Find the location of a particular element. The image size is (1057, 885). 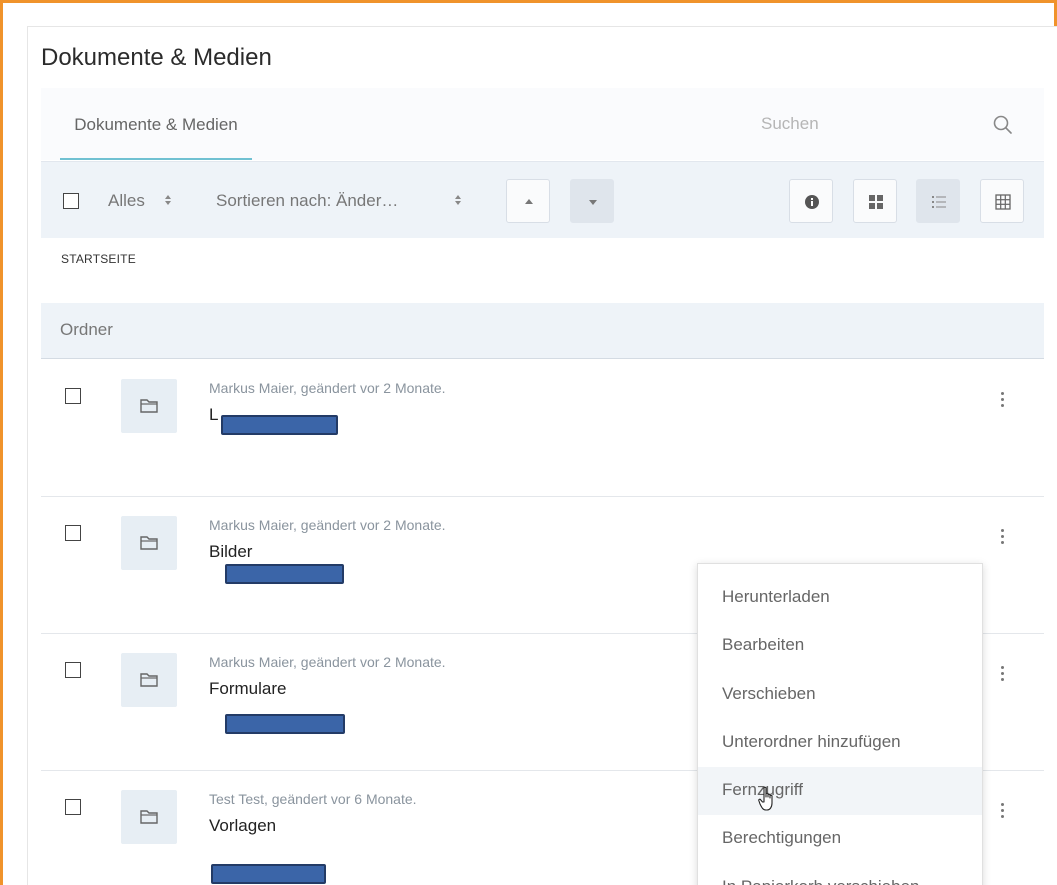

sort-ascending-button is located at coordinates (528, 201).